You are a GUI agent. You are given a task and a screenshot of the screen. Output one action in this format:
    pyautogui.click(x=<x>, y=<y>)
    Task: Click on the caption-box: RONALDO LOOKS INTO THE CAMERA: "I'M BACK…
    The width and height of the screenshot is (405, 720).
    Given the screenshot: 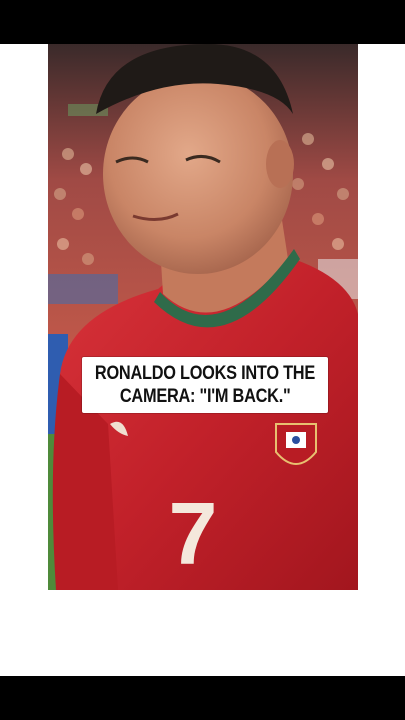 What is the action you would take?
    pyautogui.click(x=205, y=385)
    